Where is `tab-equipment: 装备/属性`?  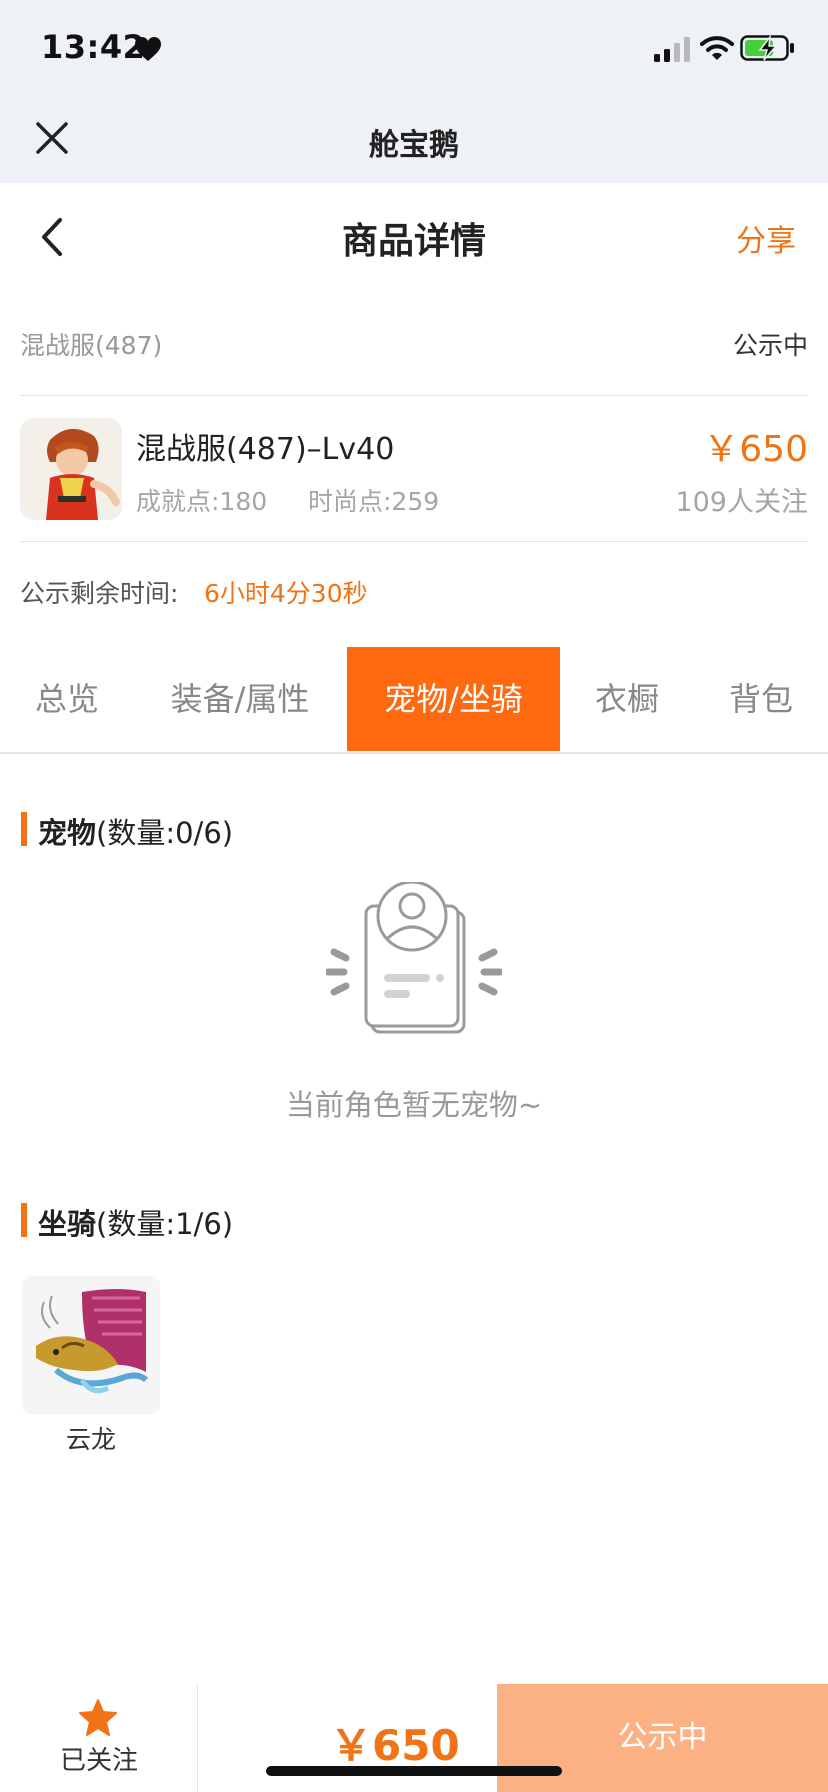
tab-equipment: 装备/属性 is located at coordinates (240, 699).